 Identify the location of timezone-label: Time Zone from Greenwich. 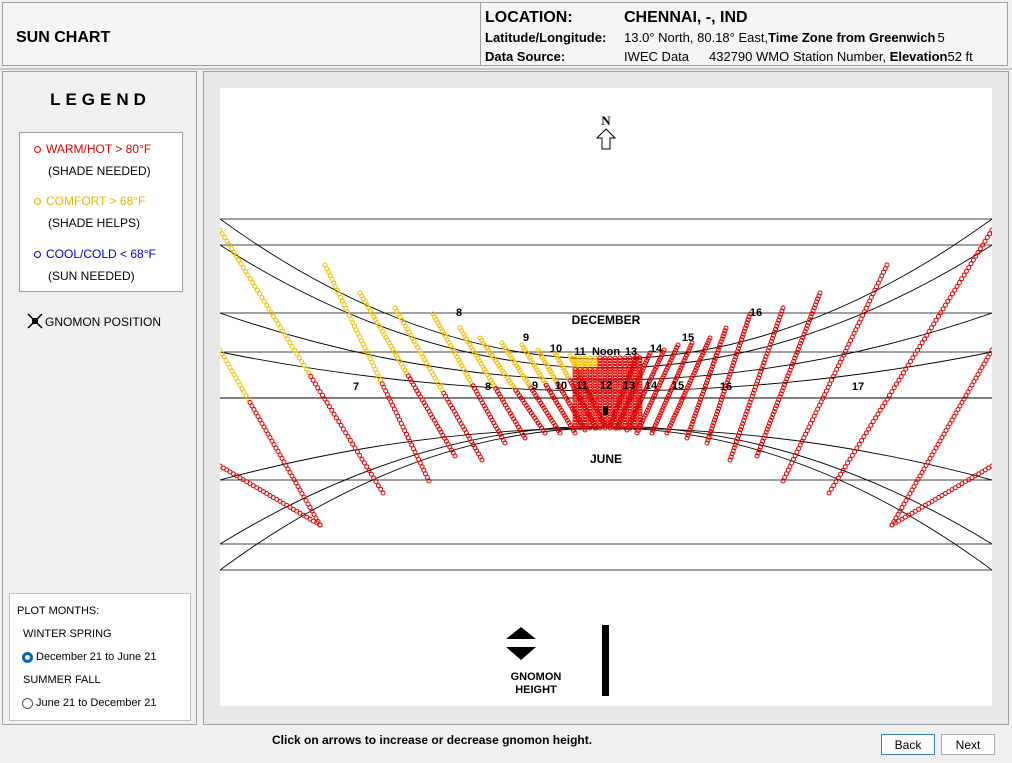
(852, 37).